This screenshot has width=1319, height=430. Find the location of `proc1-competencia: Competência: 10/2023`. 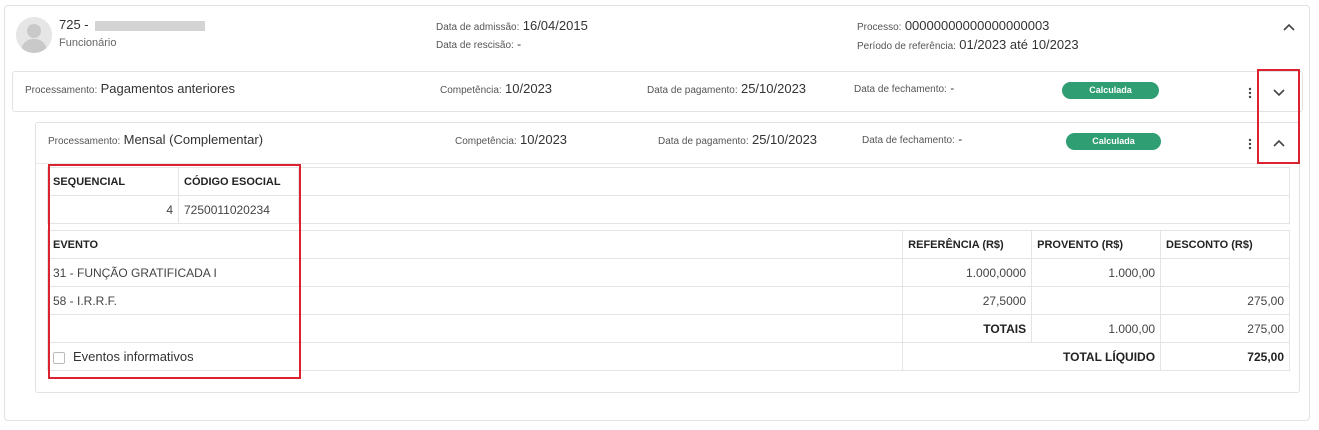

proc1-competencia: Competência: 10/2023 is located at coordinates (496, 88).